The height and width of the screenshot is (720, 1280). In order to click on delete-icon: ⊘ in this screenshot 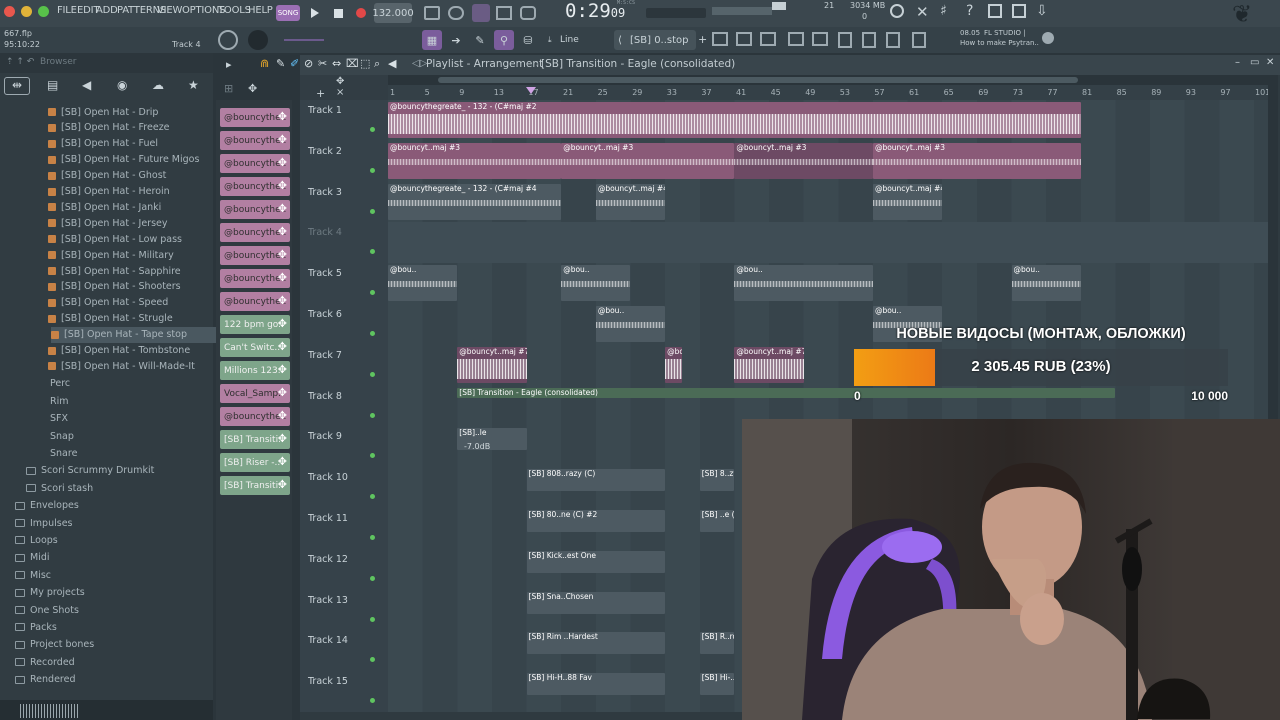, I will do `click(308, 63)`.